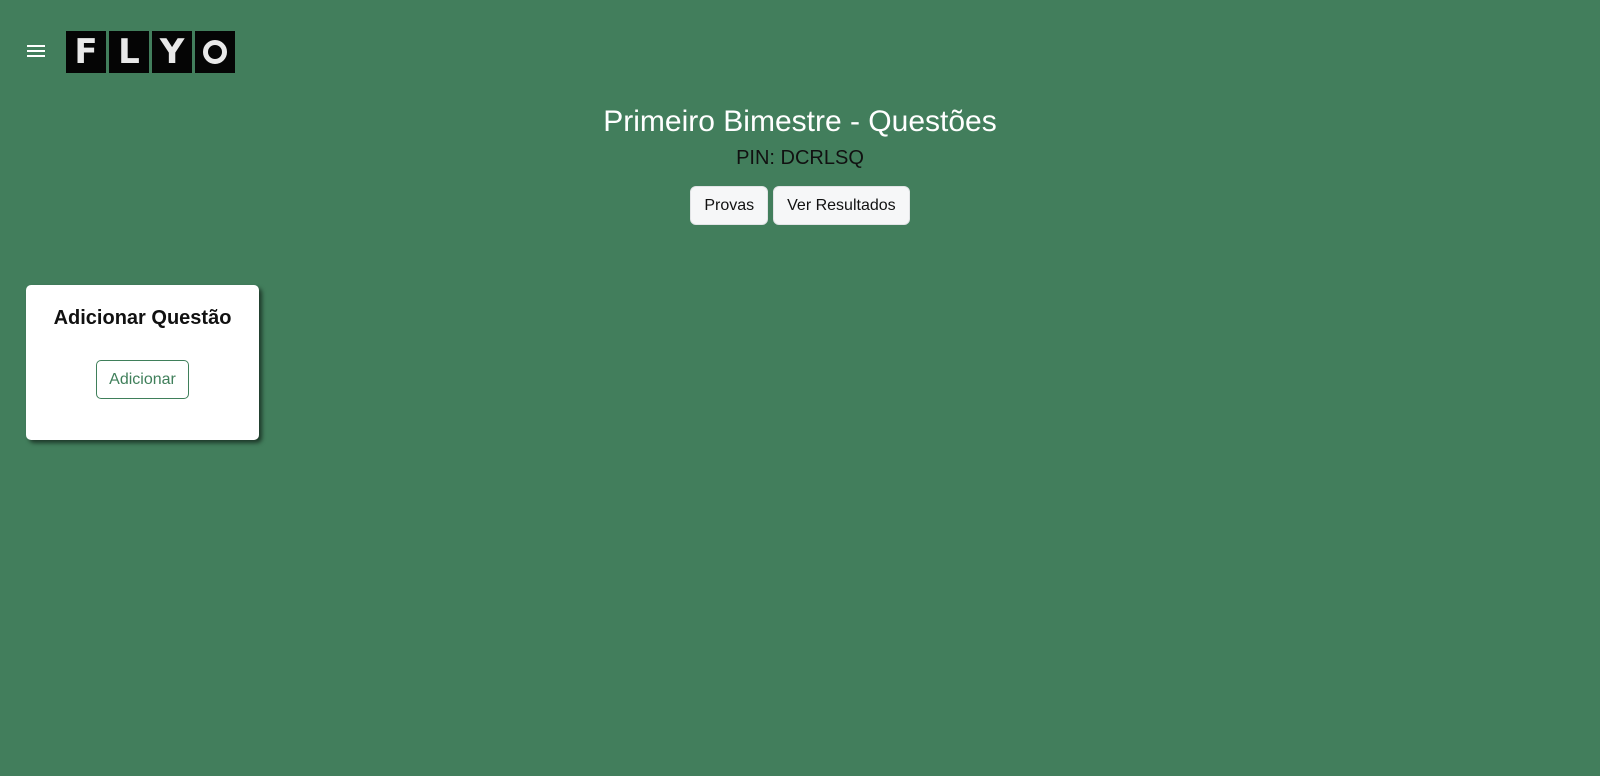  I want to click on pin-display: PIN: DCRLSQ, so click(800, 158).